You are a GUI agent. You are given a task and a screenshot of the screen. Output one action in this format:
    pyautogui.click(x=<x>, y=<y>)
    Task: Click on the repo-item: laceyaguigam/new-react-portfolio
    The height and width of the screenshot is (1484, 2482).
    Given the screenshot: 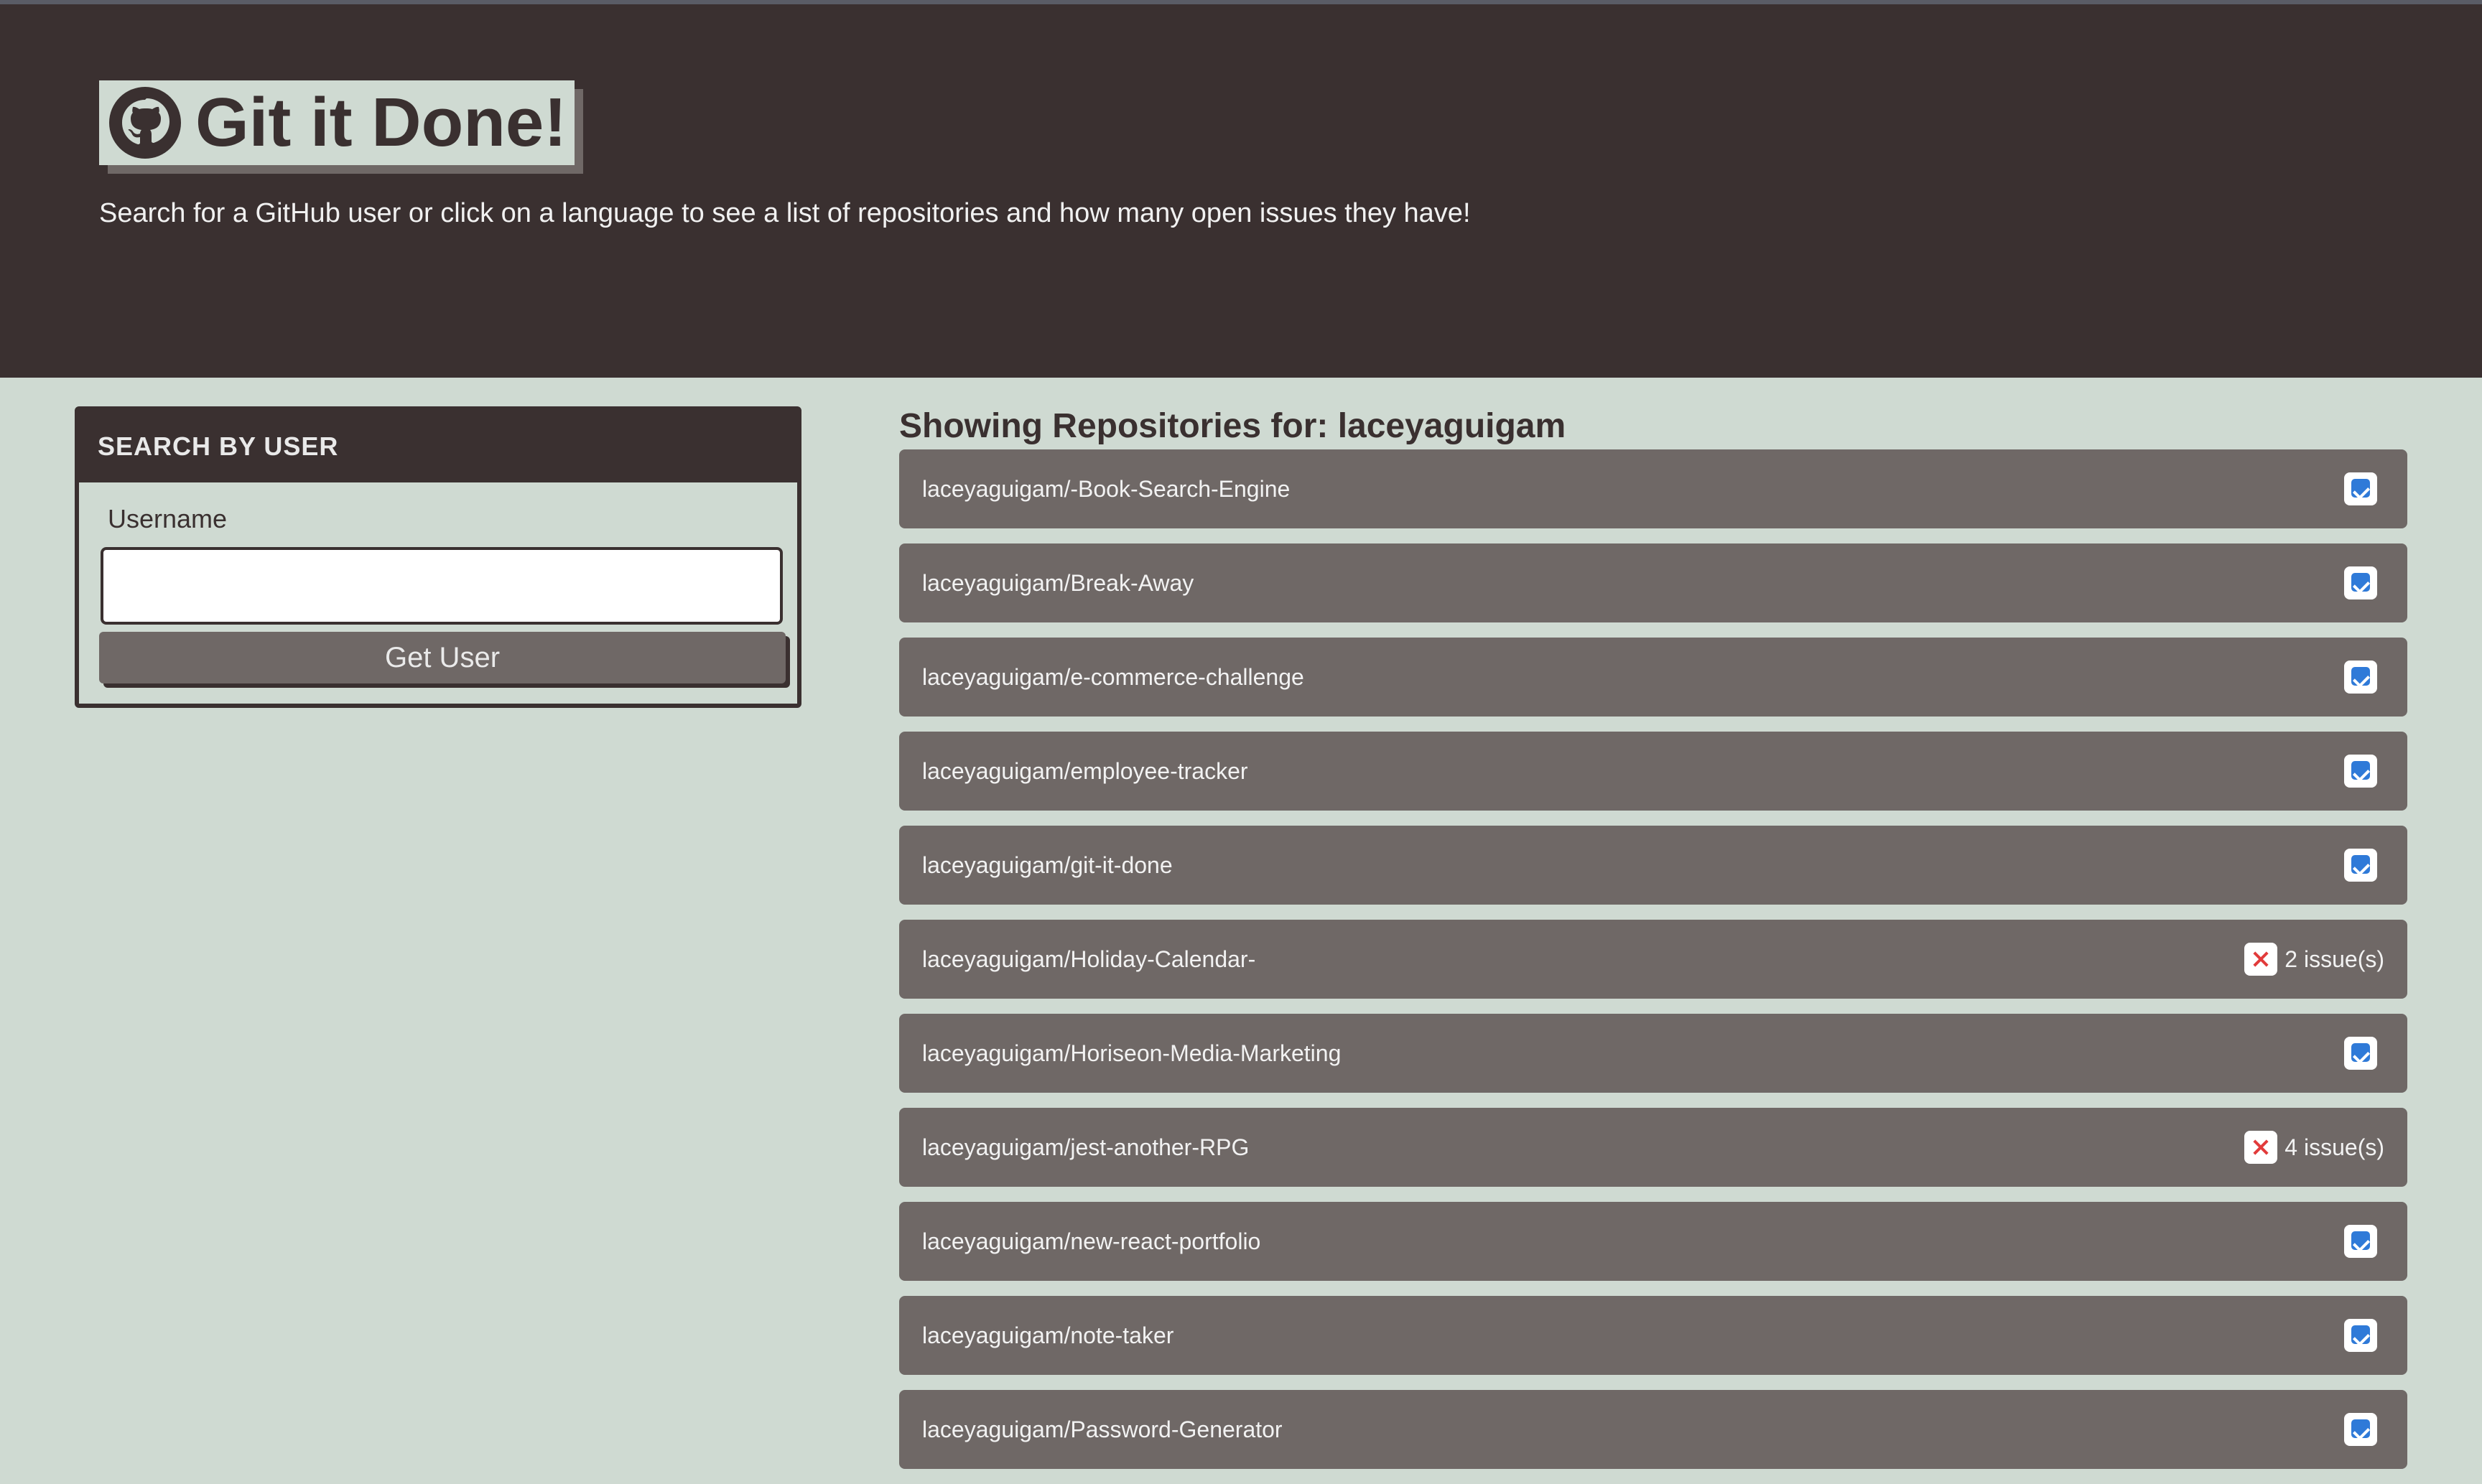 What is the action you would take?
    pyautogui.click(x=1653, y=1241)
    